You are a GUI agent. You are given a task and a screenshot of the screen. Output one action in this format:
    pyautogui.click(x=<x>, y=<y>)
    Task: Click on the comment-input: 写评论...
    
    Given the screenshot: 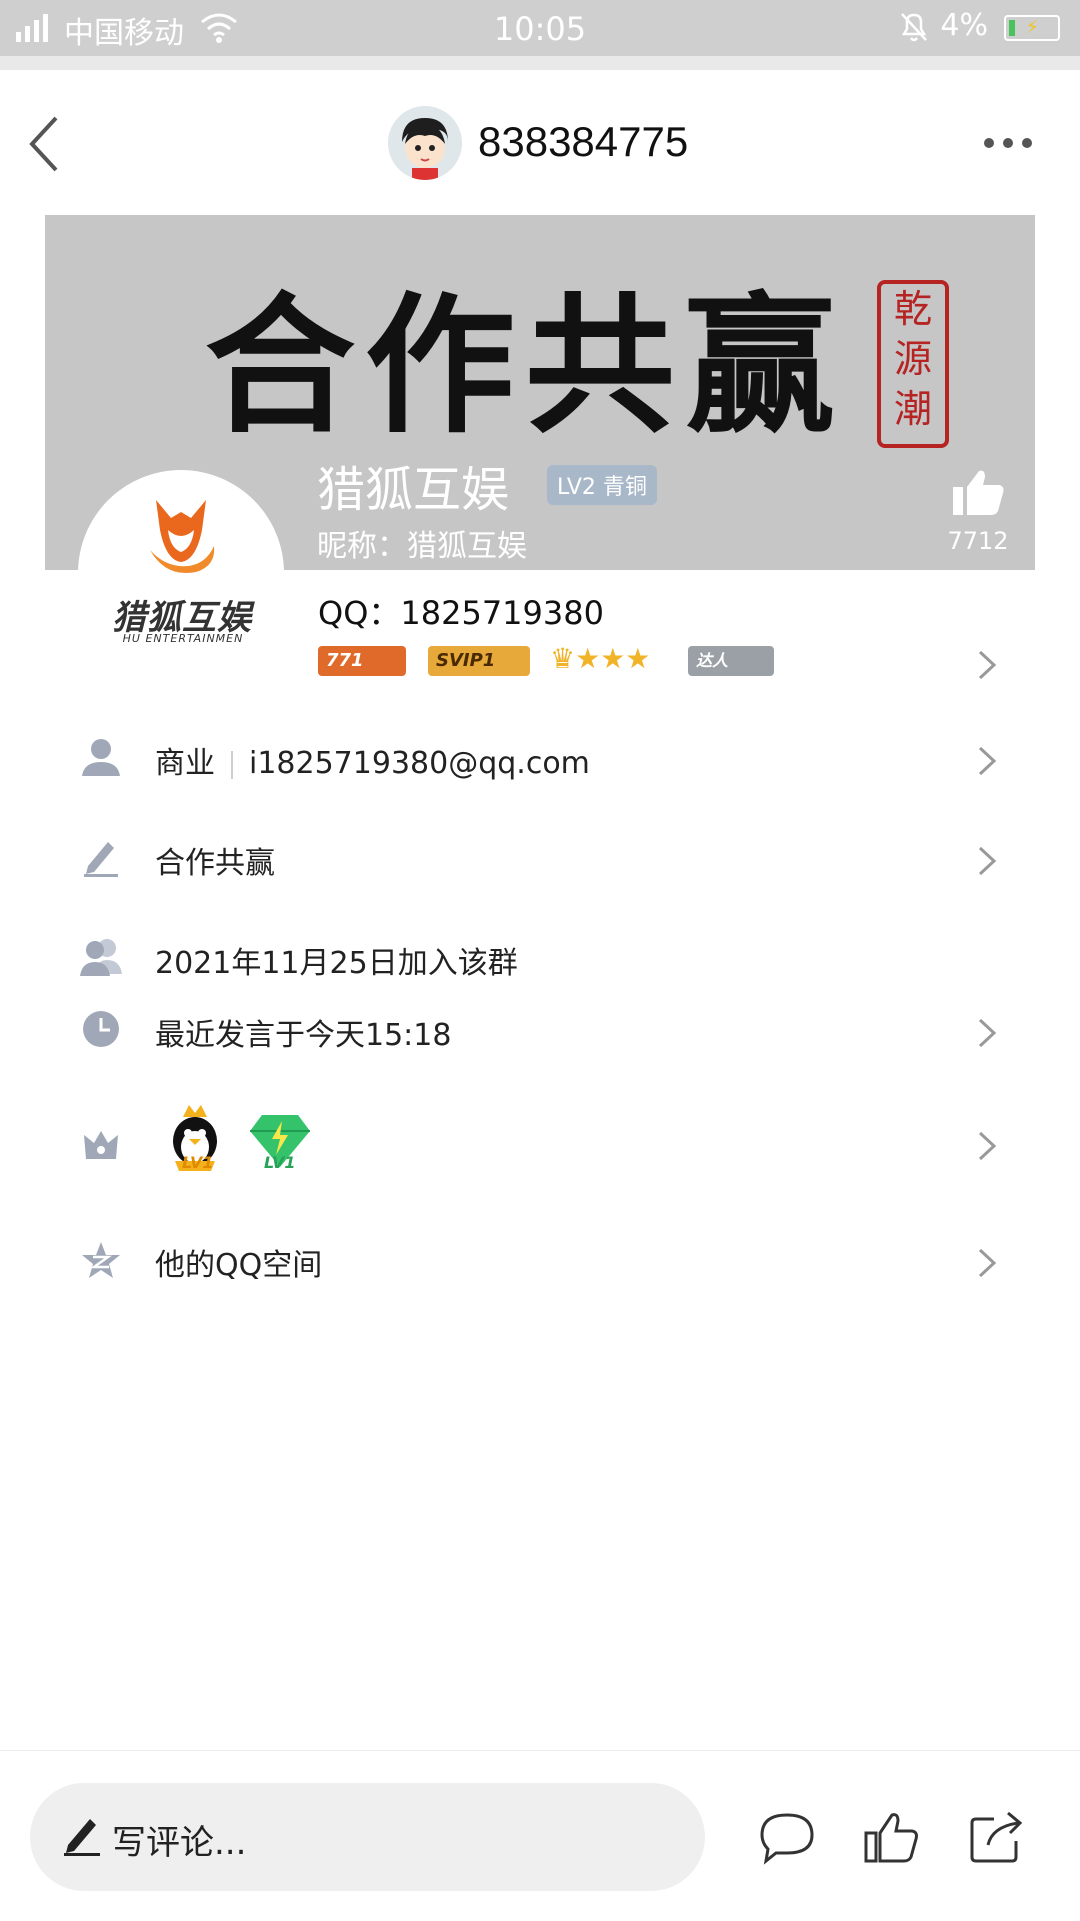 What is the action you would take?
    pyautogui.click(x=367, y=1837)
    